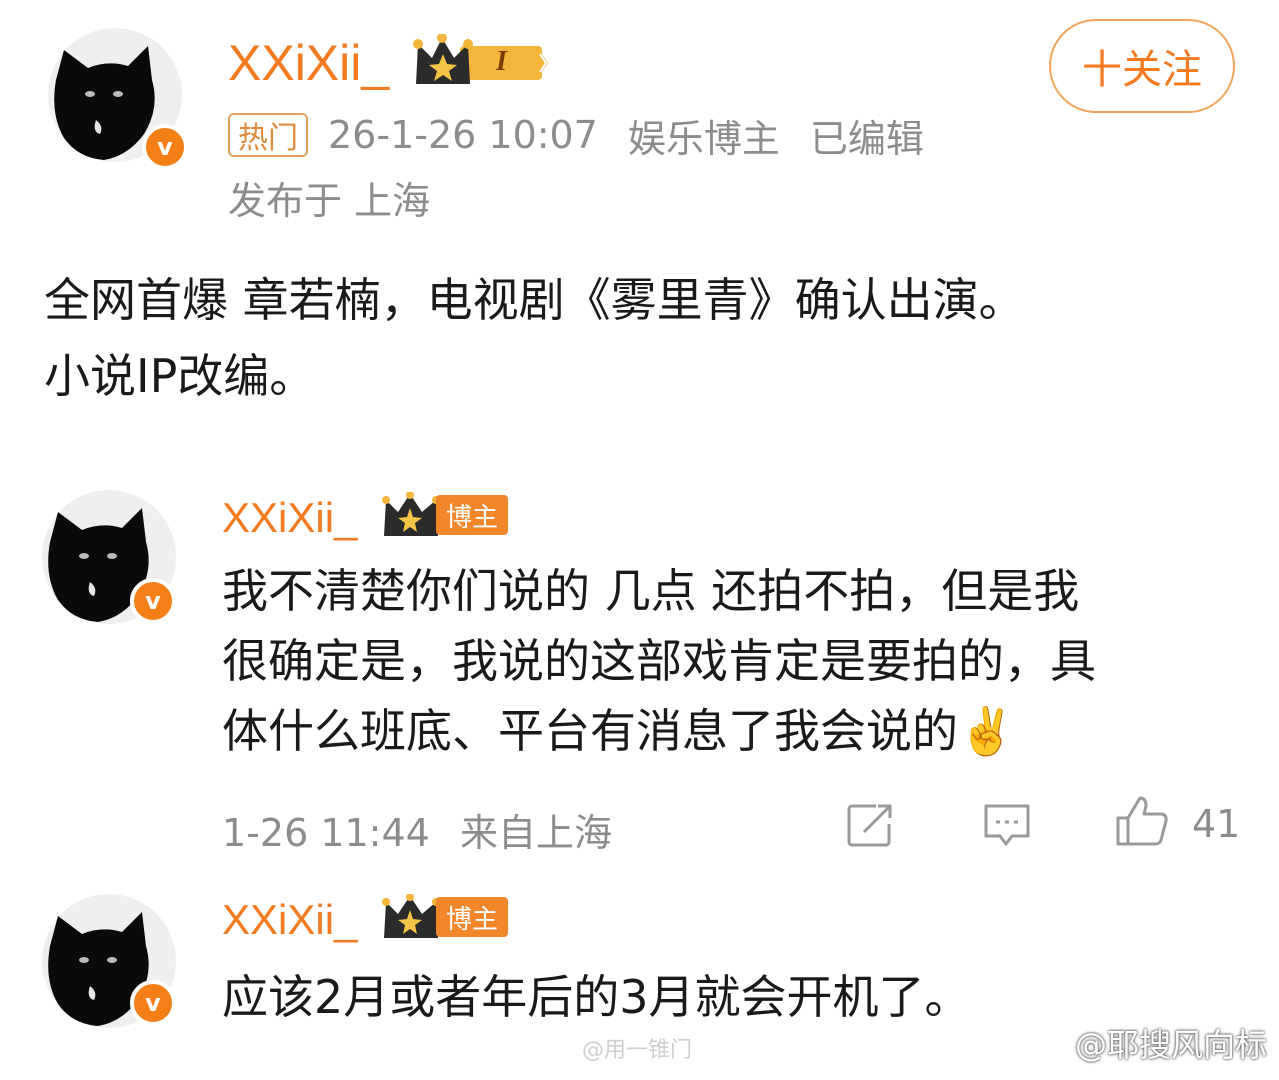 The image size is (1279, 1080). I want to click on post-timestamp: 26-1-26 10:07, so click(463, 135).